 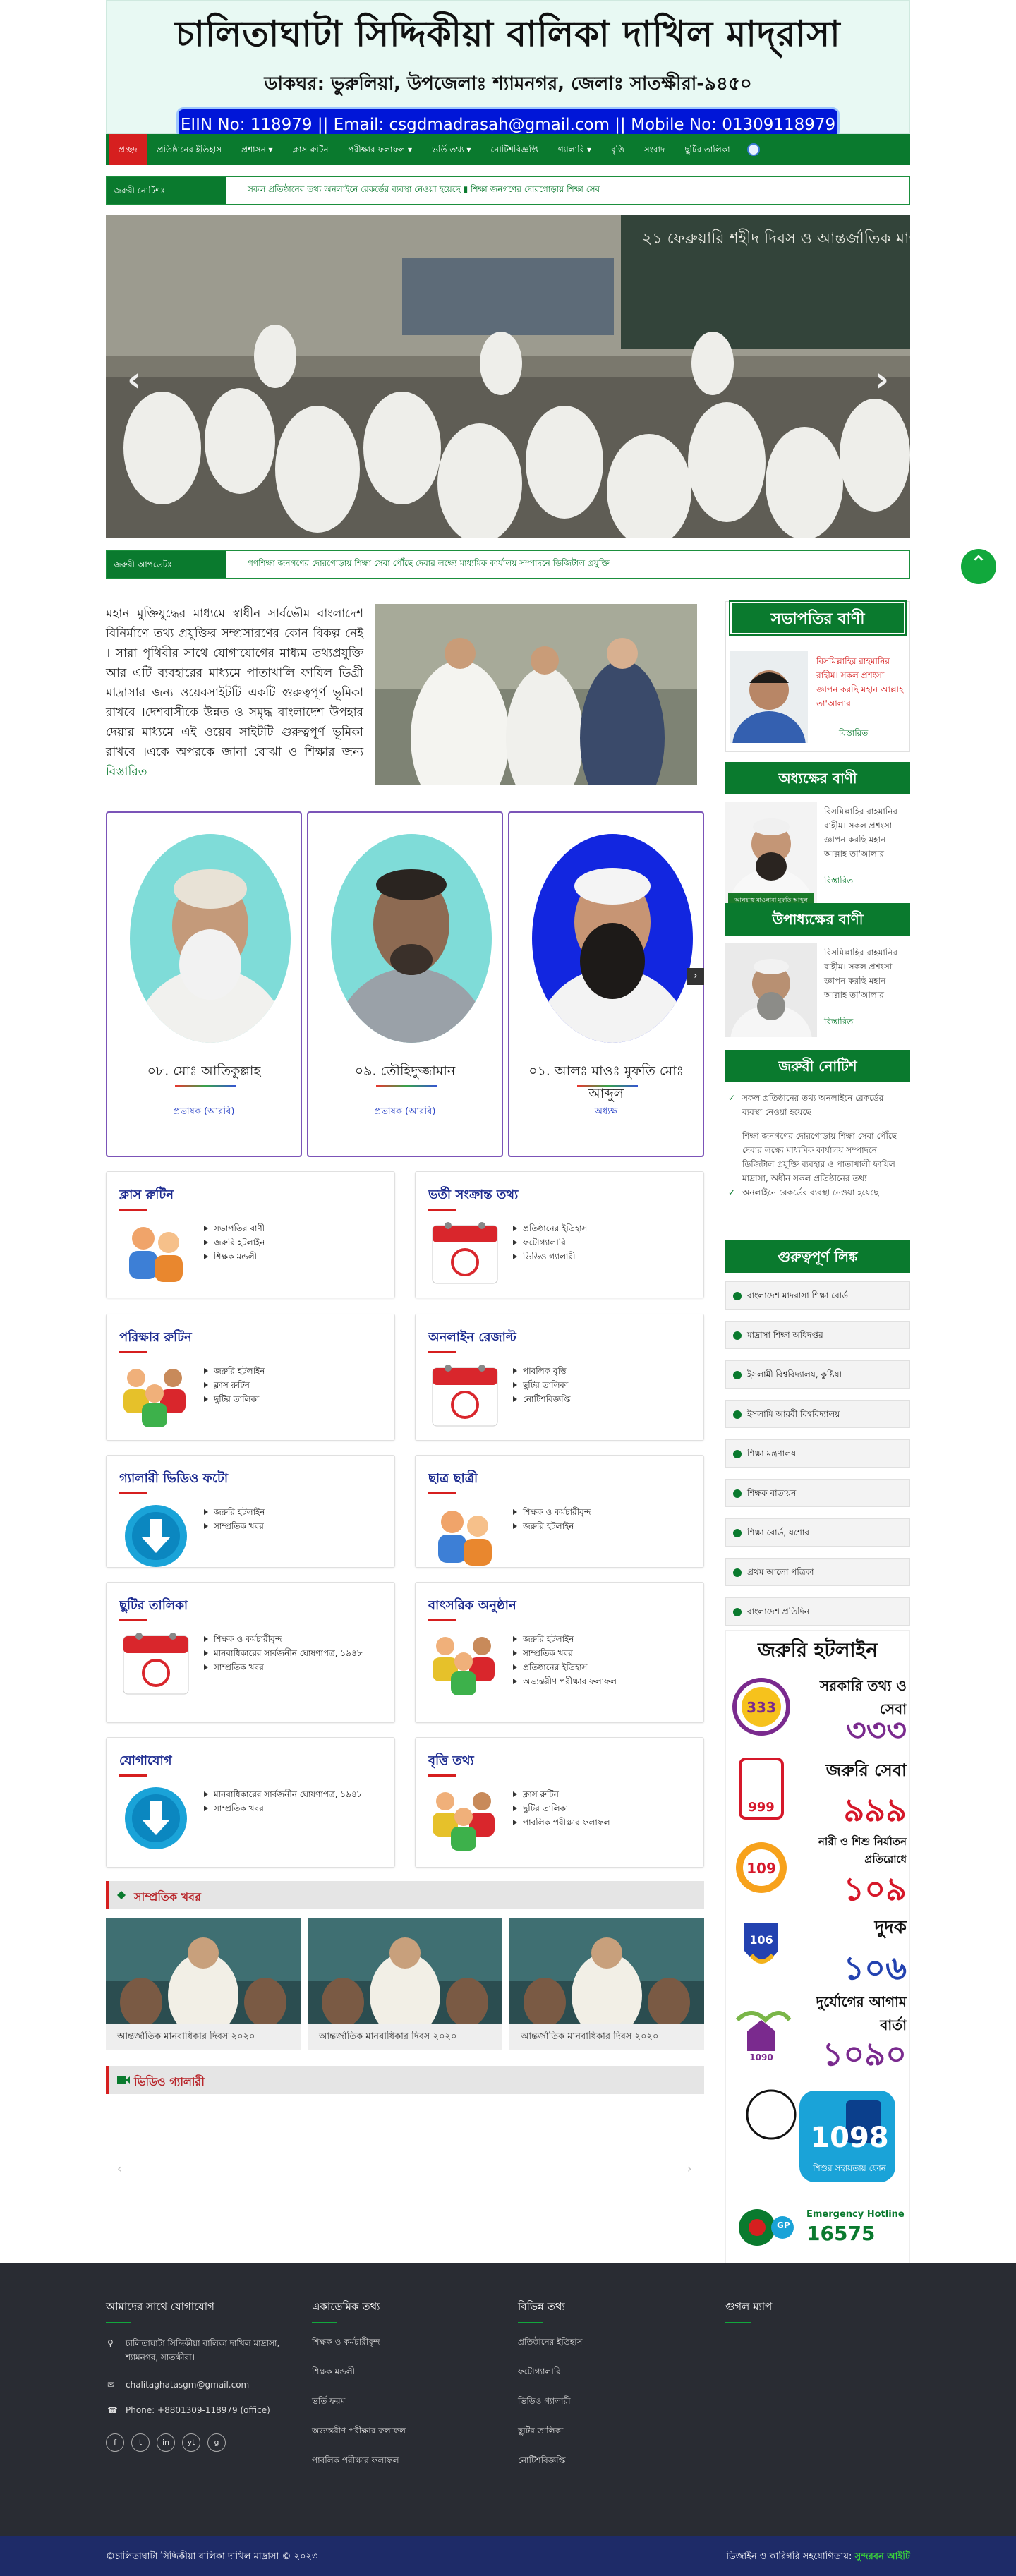 I want to click on box-link: শিক্ষক মন্ডলী, so click(x=234, y=1257).